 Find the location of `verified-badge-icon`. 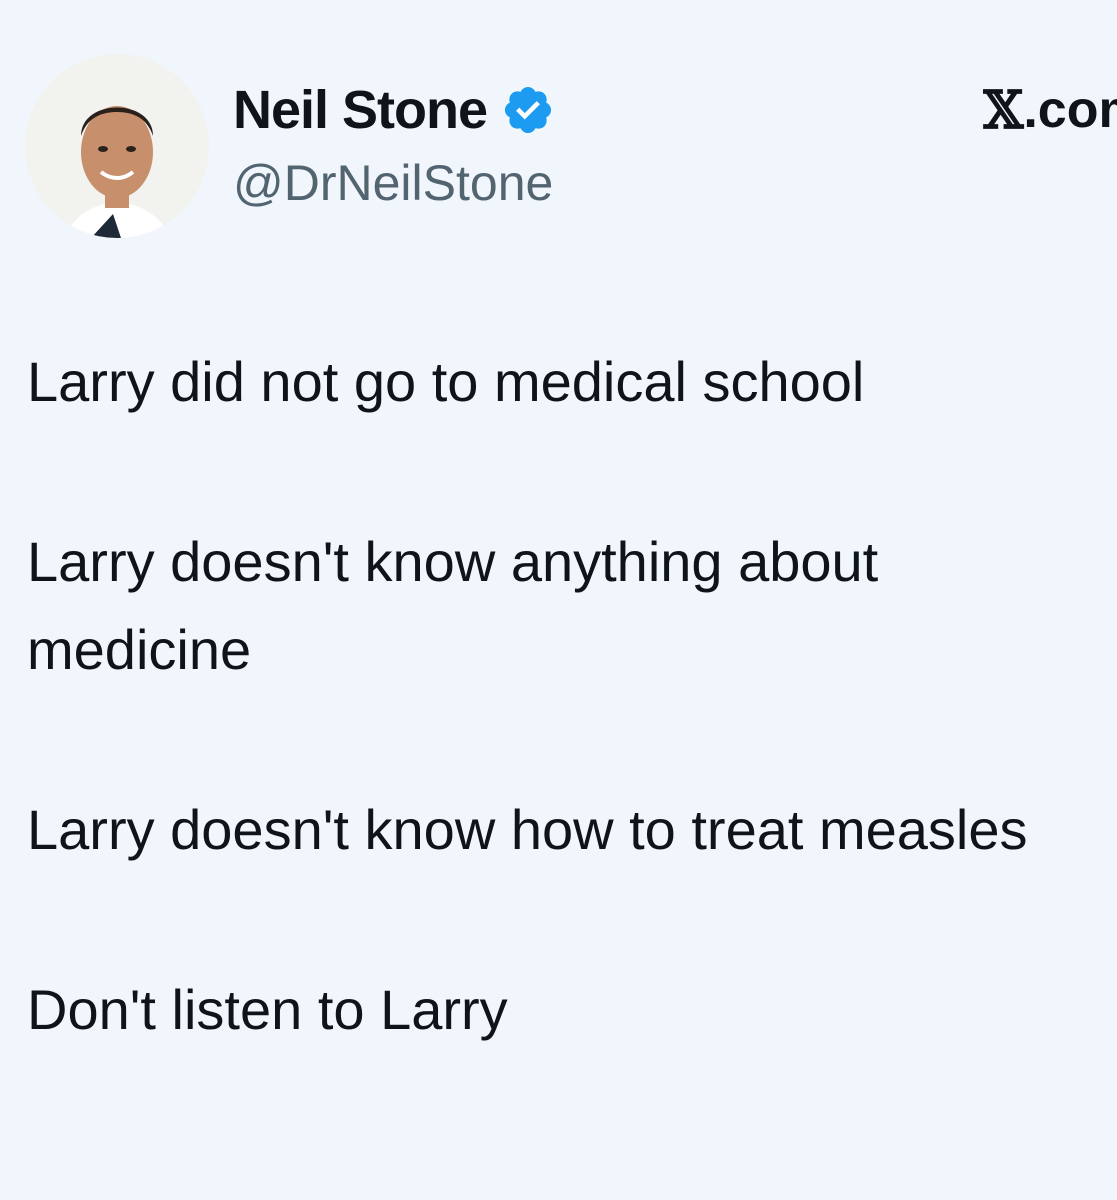

verified-badge-icon is located at coordinates (528, 110).